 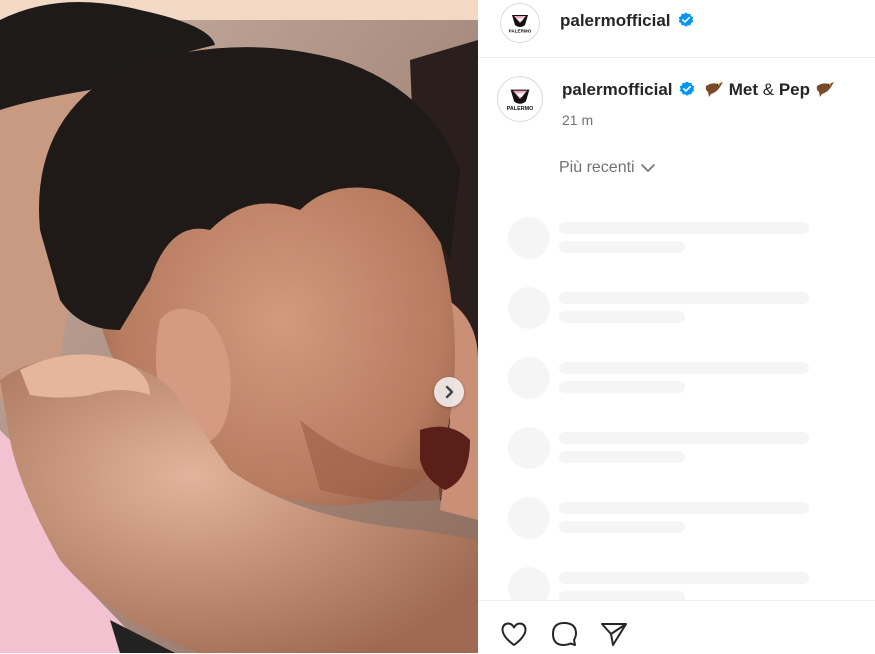 I want to click on comment-bubble-icon, so click(x=564, y=634).